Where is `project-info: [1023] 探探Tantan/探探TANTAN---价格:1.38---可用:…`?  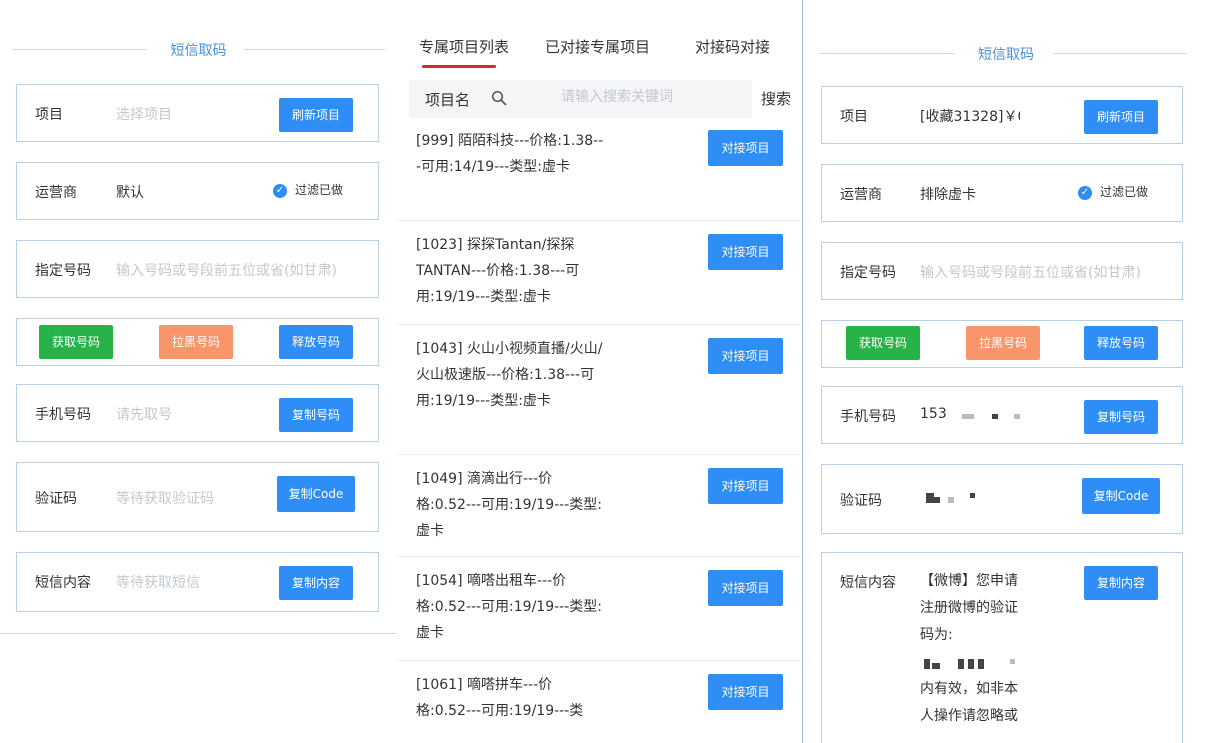 project-info: [1023] 探探Tantan/探探TANTAN---价格:1.38---可用:… is located at coordinates (498, 271).